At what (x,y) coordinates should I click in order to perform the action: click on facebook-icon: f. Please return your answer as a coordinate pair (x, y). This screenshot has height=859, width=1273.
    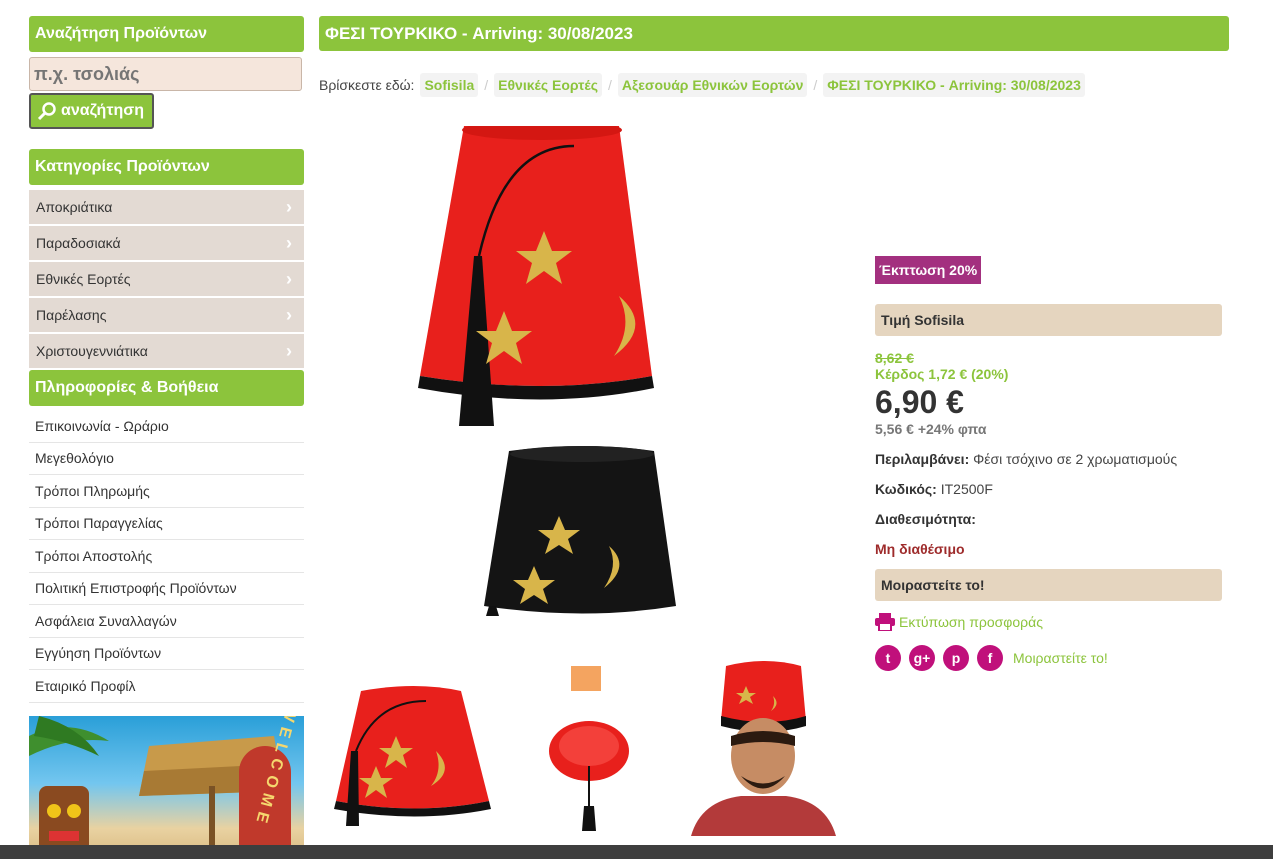
    Looking at the image, I should click on (990, 658).